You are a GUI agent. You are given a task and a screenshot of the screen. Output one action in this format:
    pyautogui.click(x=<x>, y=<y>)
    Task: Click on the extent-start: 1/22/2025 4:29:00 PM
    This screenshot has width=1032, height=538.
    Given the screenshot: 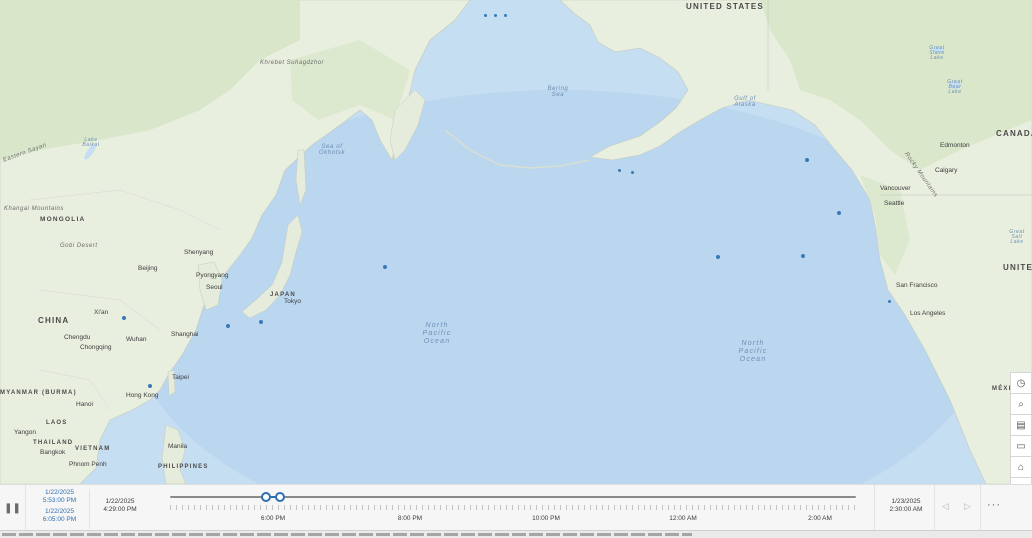 What is the action you would take?
    pyautogui.click(x=120, y=505)
    